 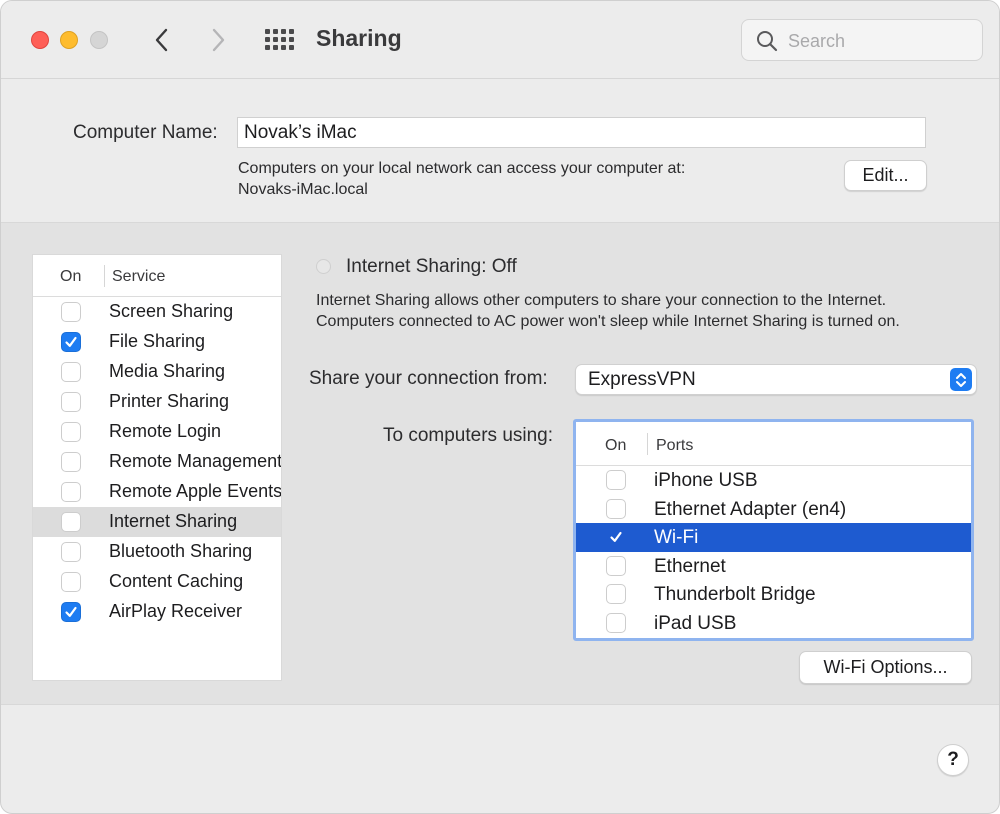 I want to click on port-row-wi-fi: Wi-Fi, so click(x=773, y=537).